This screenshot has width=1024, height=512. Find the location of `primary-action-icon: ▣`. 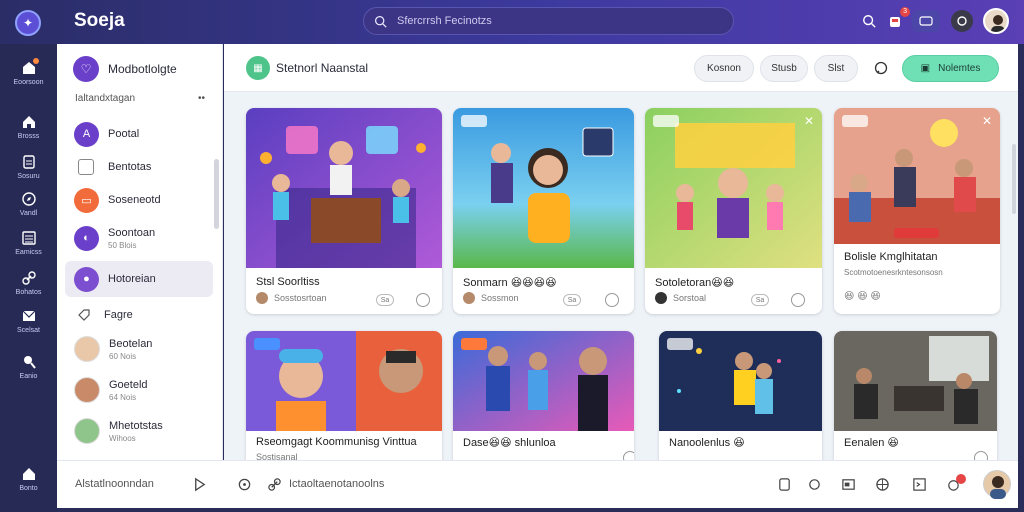

primary-action-icon: ▣ is located at coordinates (925, 68).